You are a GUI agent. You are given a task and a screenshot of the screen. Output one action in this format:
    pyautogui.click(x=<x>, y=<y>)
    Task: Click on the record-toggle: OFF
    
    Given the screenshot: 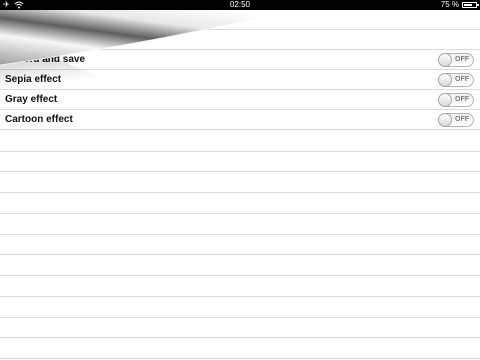 What is the action you would take?
    pyautogui.click(x=456, y=60)
    